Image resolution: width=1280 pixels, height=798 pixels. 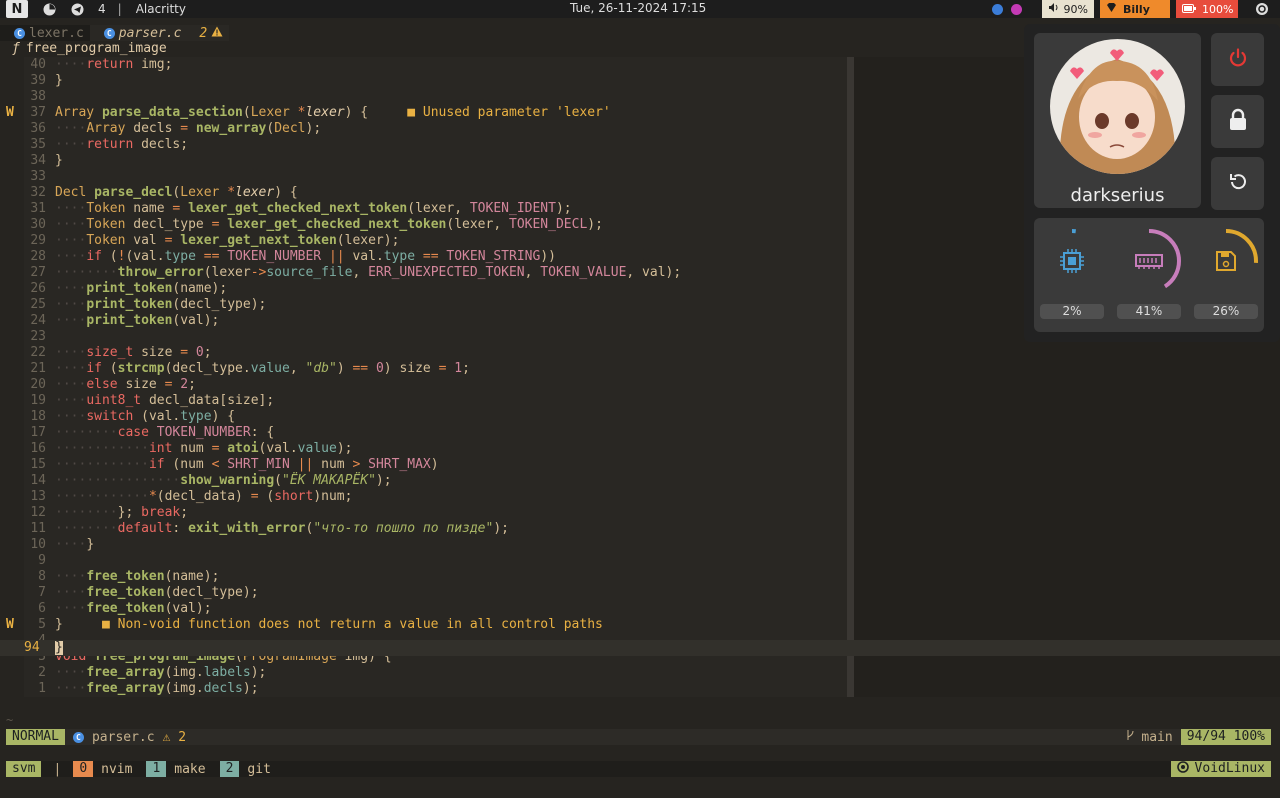 What do you see at coordinates (259, 769) in the screenshot?
I see `tmux-window-name: git` at bounding box center [259, 769].